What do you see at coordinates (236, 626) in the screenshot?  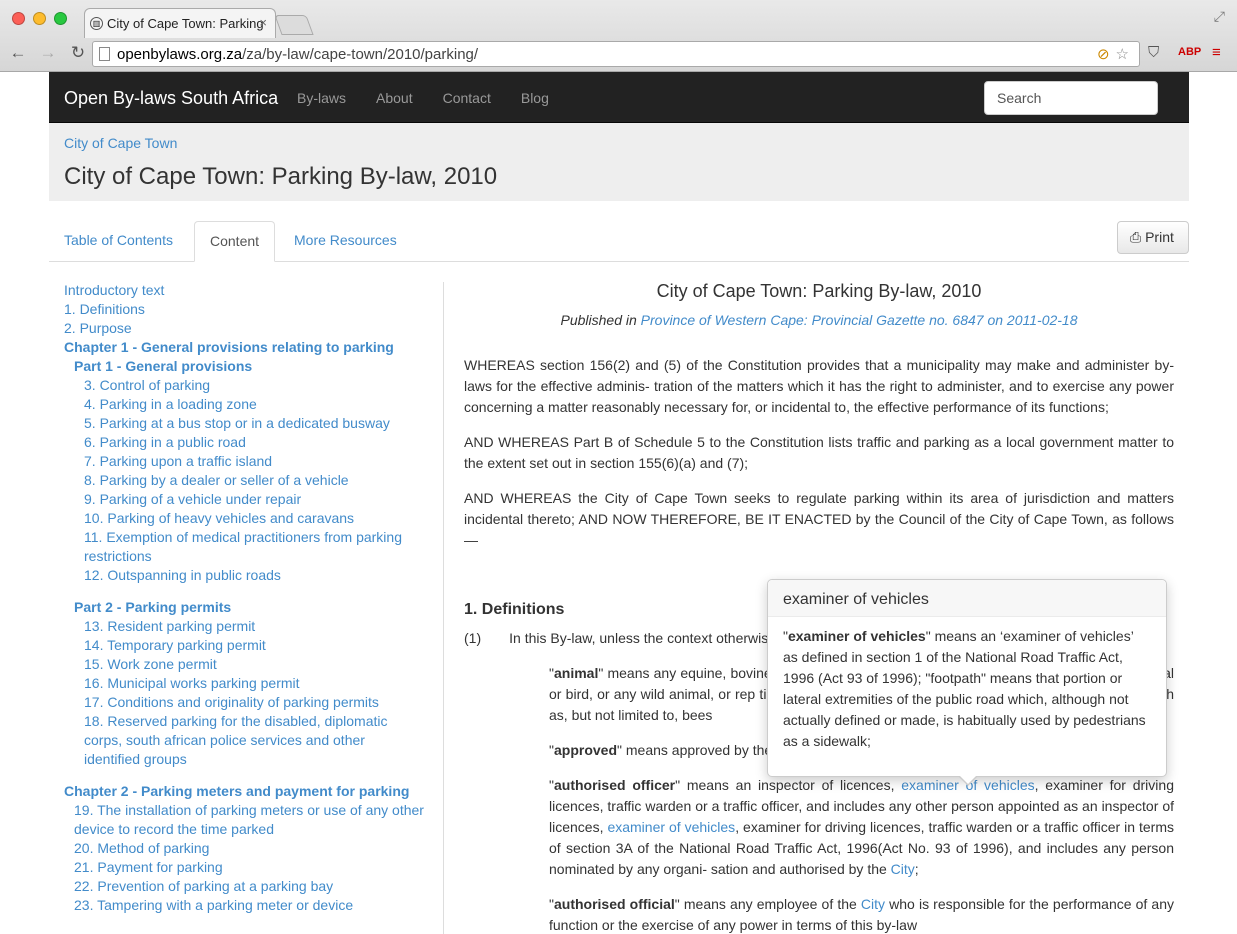 I see `toc-link: 13. Resident parking permit` at bounding box center [236, 626].